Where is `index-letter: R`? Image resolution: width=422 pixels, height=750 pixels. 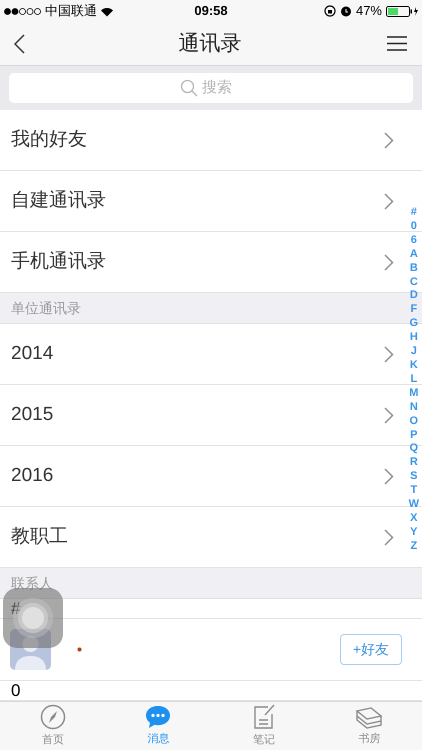
index-letter: R is located at coordinates (414, 463).